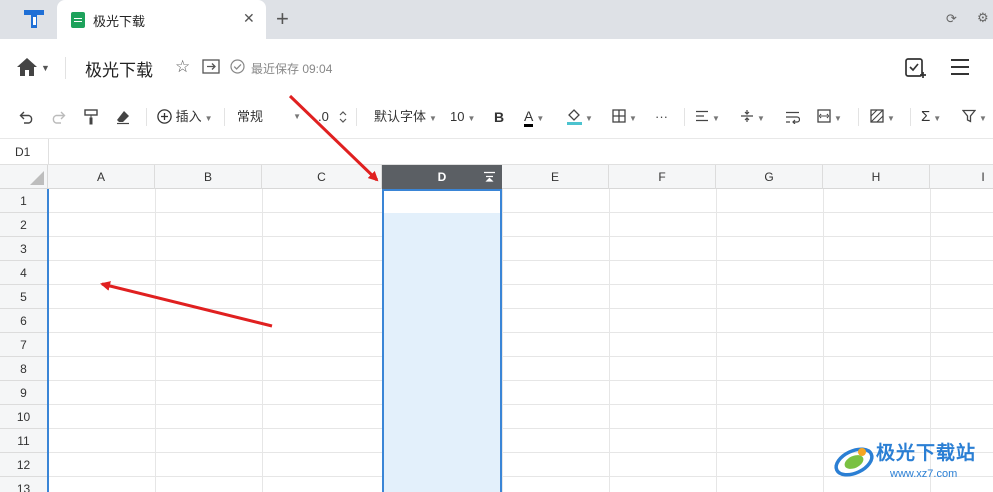 The width and height of the screenshot is (993, 492). What do you see at coordinates (78, 20) in the screenshot?
I see `sheet-file-icon` at bounding box center [78, 20].